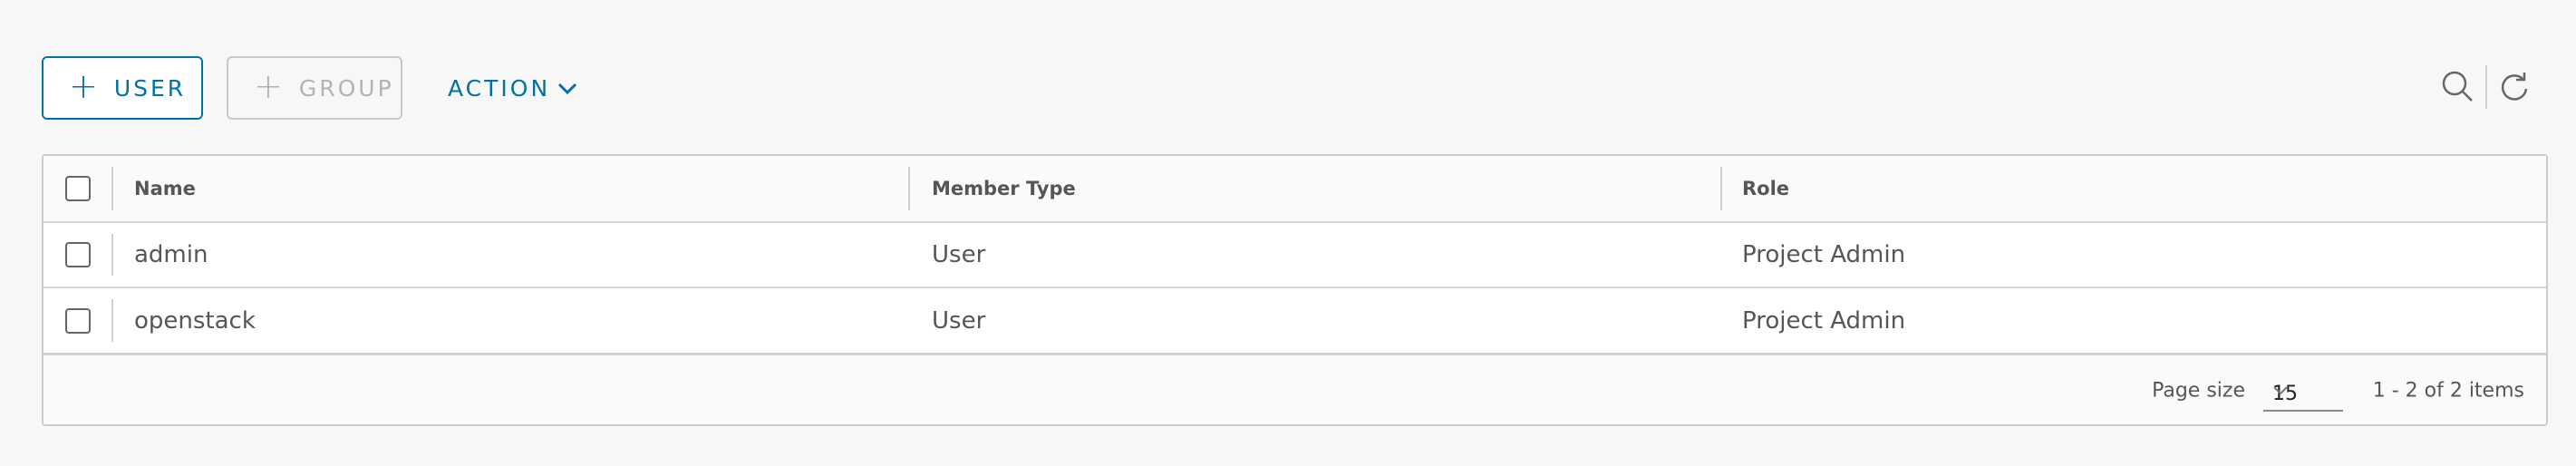  What do you see at coordinates (171, 254) in the screenshot?
I see `cell-name: admin` at bounding box center [171, 254].